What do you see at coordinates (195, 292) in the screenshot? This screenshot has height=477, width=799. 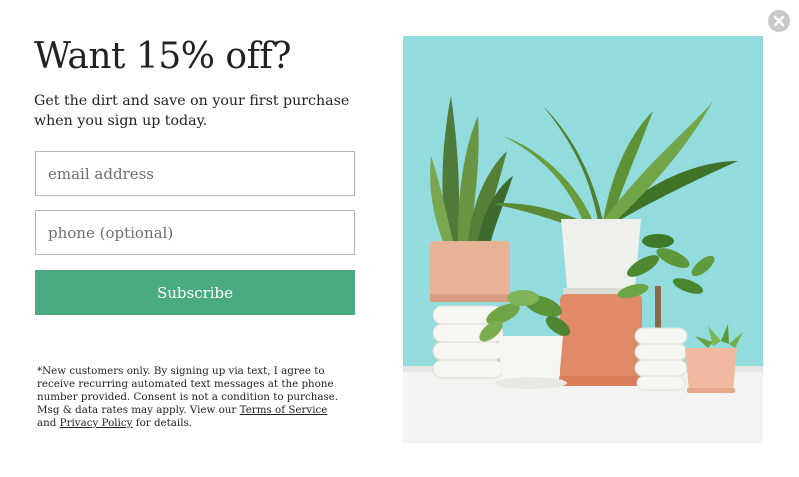 I see `subscribe-button: Subscribe` at bounding box center [195, 292].